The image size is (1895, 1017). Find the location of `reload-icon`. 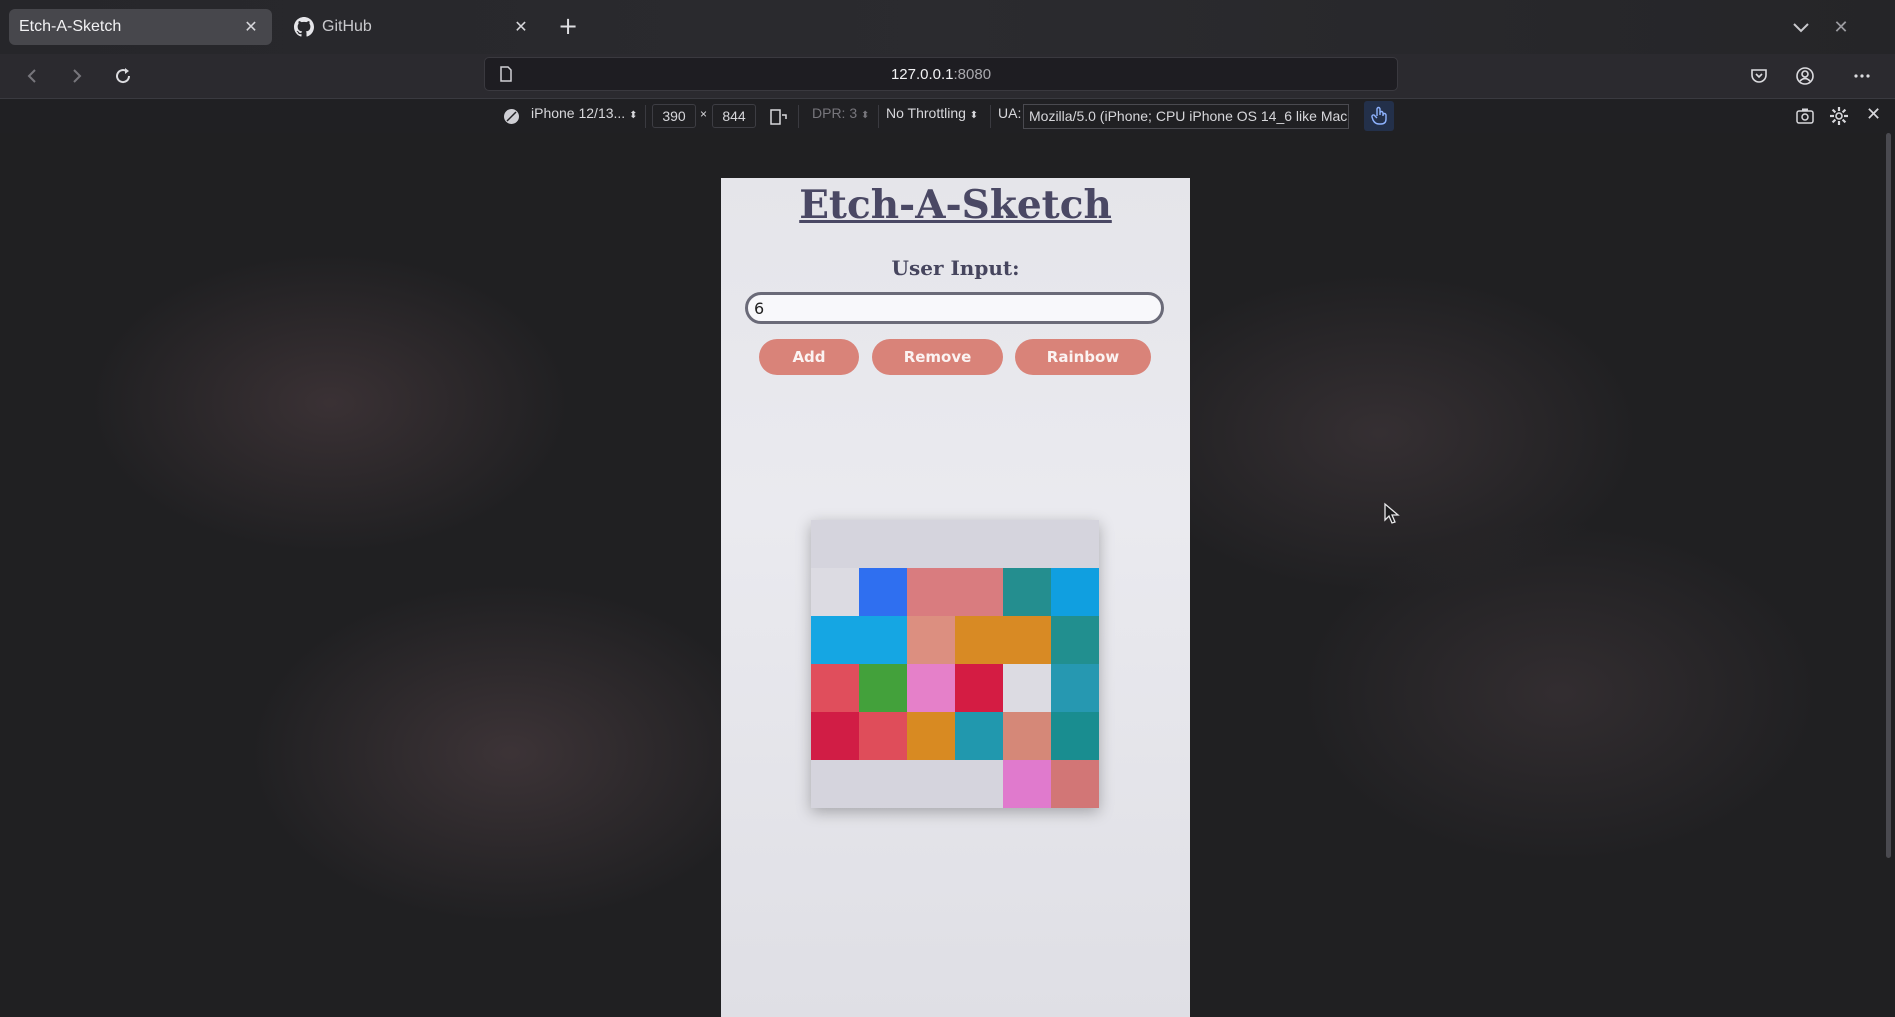

reload-icon is located at coordinates (123, 76).